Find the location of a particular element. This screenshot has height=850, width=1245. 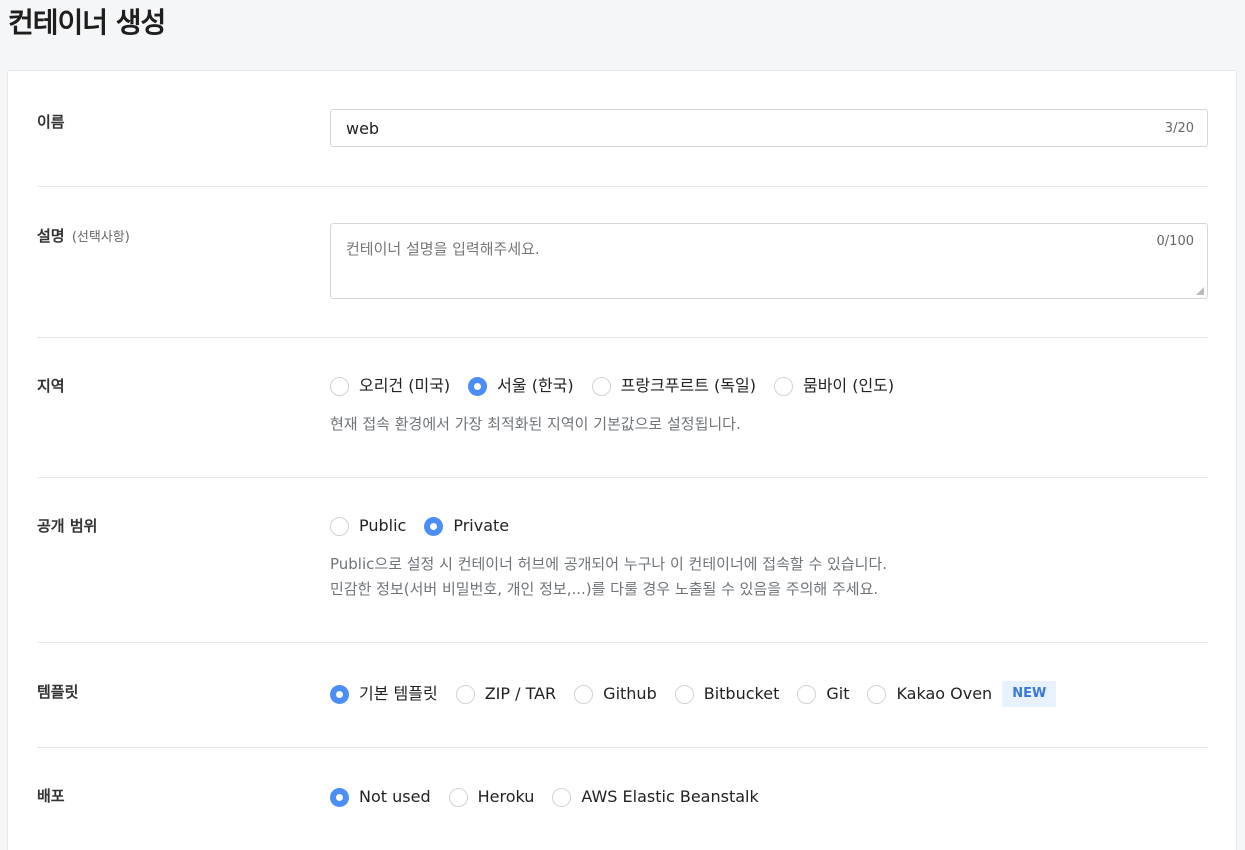

region-label: 지역 is located at coordinates (51, 386).